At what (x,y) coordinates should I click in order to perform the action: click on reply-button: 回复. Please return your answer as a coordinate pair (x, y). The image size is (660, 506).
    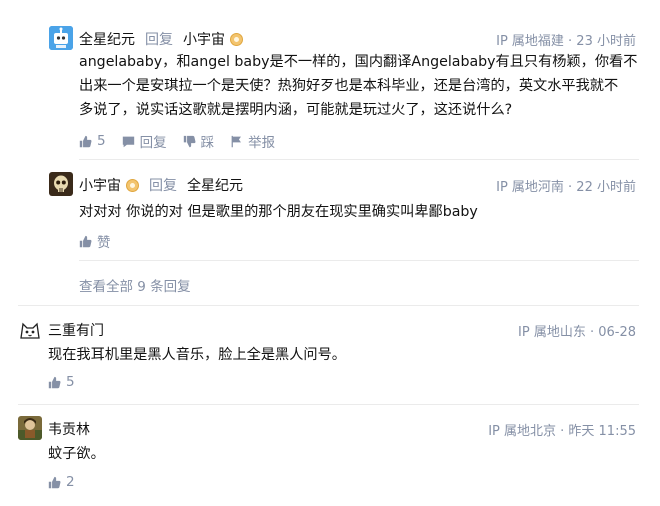
    Looking at the image, I should click on (144, 141).